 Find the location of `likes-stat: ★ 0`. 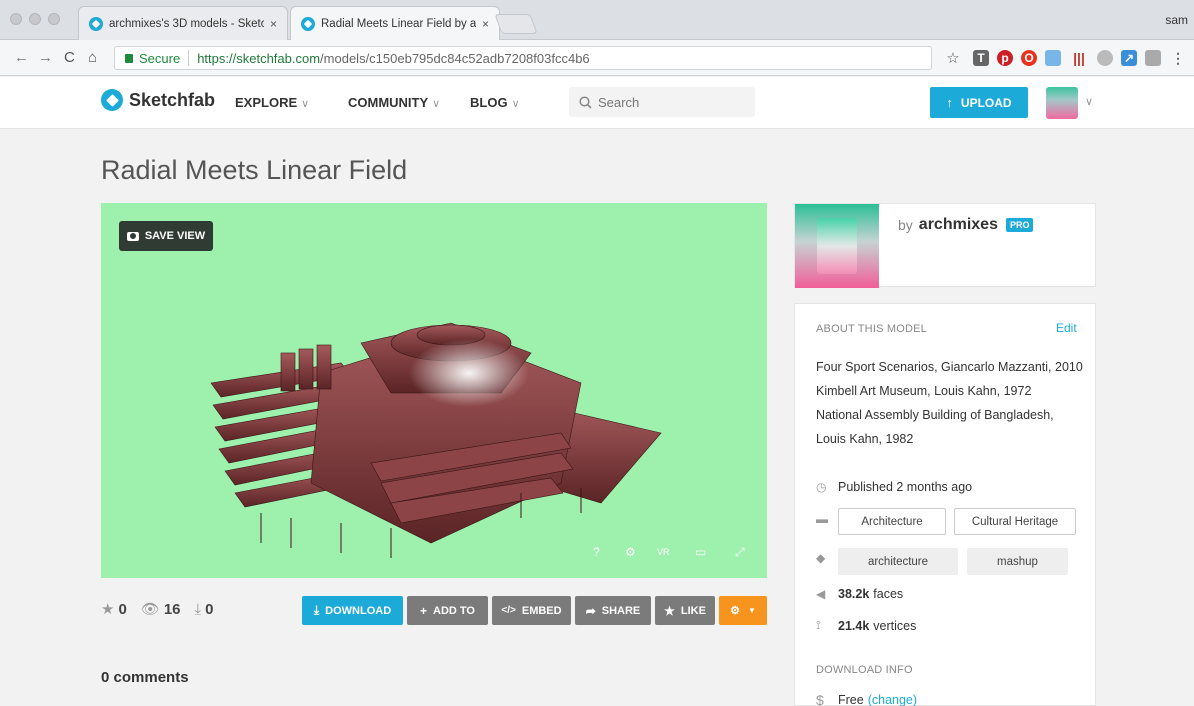

likes-stat: ★ 0 is located at coordinates (114, 609).